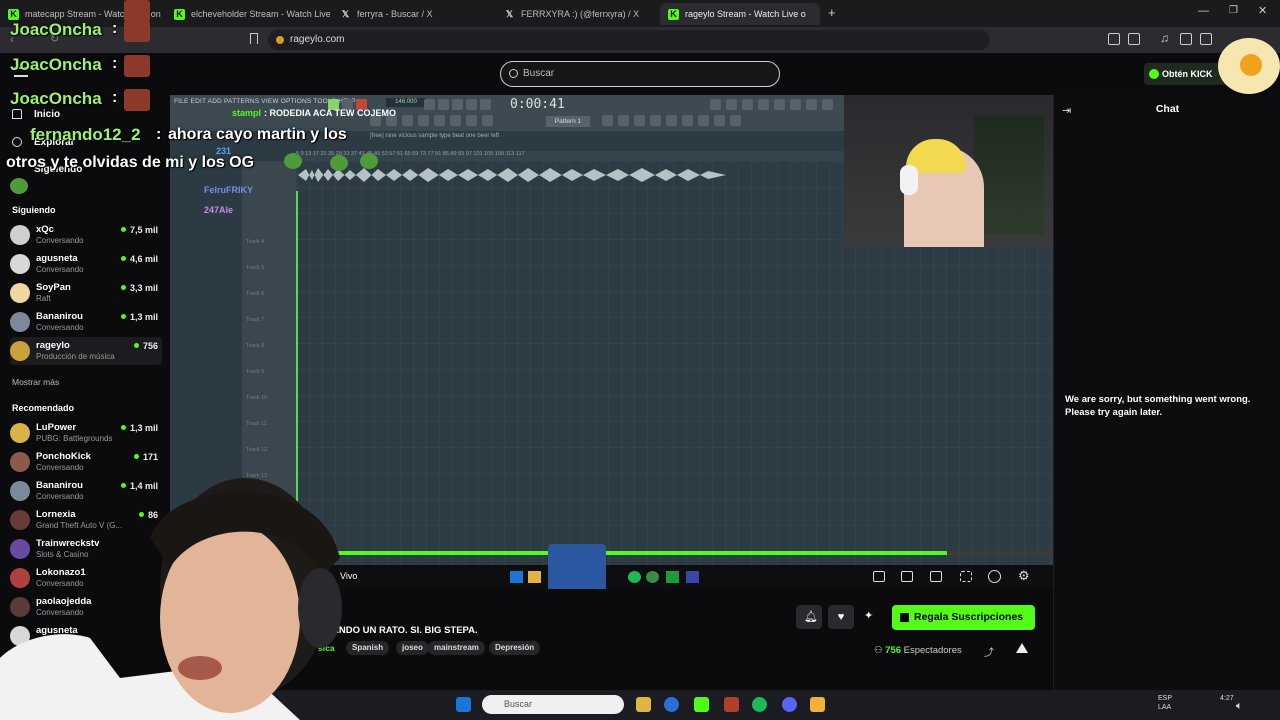  Describe the element at coordinates (257, 450) in the screenshot. I see `daw-track-label: Track 12` at that location.